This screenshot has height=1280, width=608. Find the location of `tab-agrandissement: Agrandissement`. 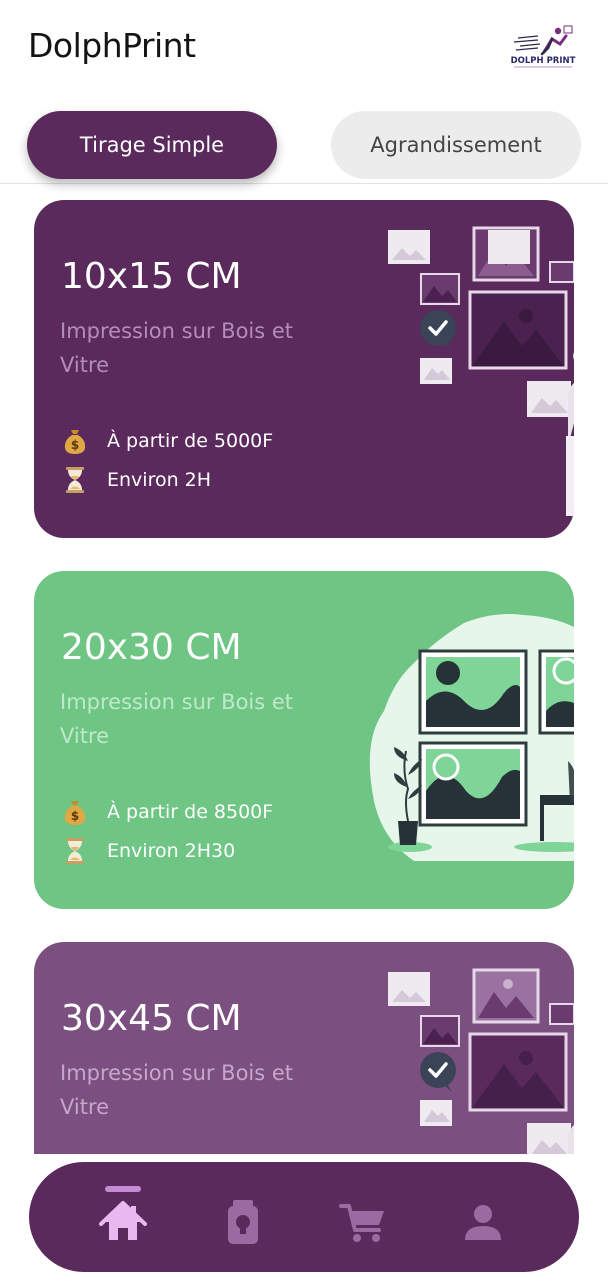

tab-agrandissement: Agrandissement is located at coordinates (456, 145).